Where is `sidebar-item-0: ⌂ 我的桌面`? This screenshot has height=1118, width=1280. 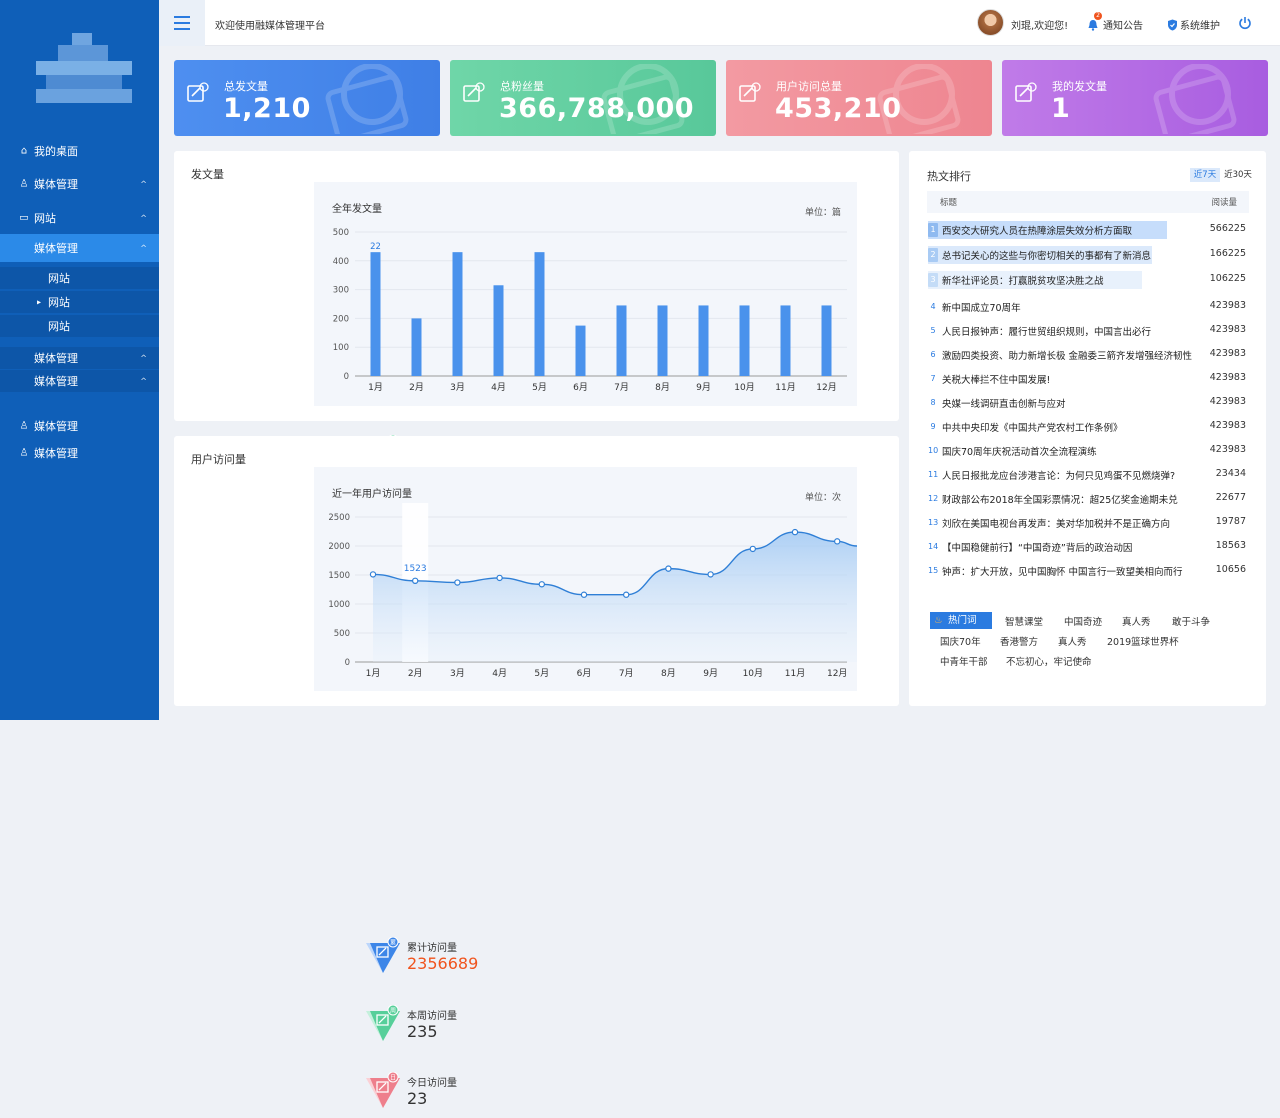 sidebar-item-0: ⌂ 我的桌面 is located at coordinates (79, 151).